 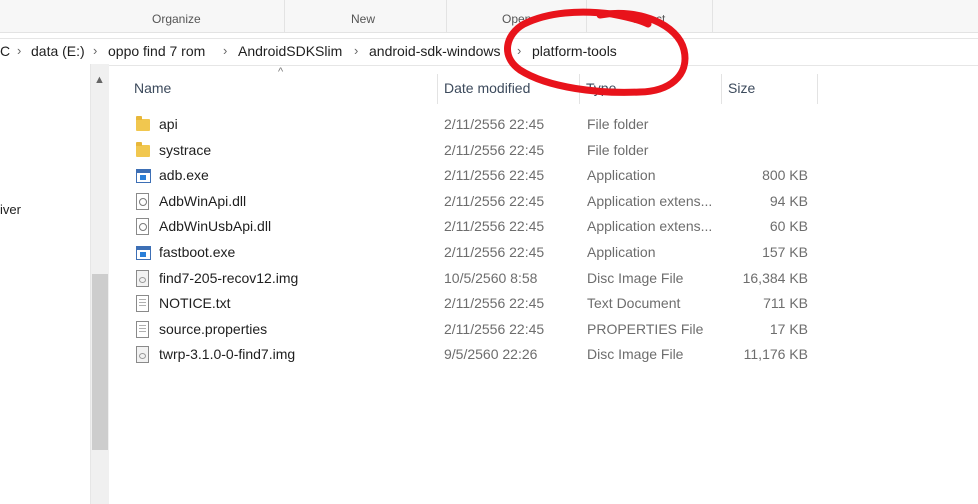 I want to click on ribbon-label-open: Open, so click(x=517, y=19).